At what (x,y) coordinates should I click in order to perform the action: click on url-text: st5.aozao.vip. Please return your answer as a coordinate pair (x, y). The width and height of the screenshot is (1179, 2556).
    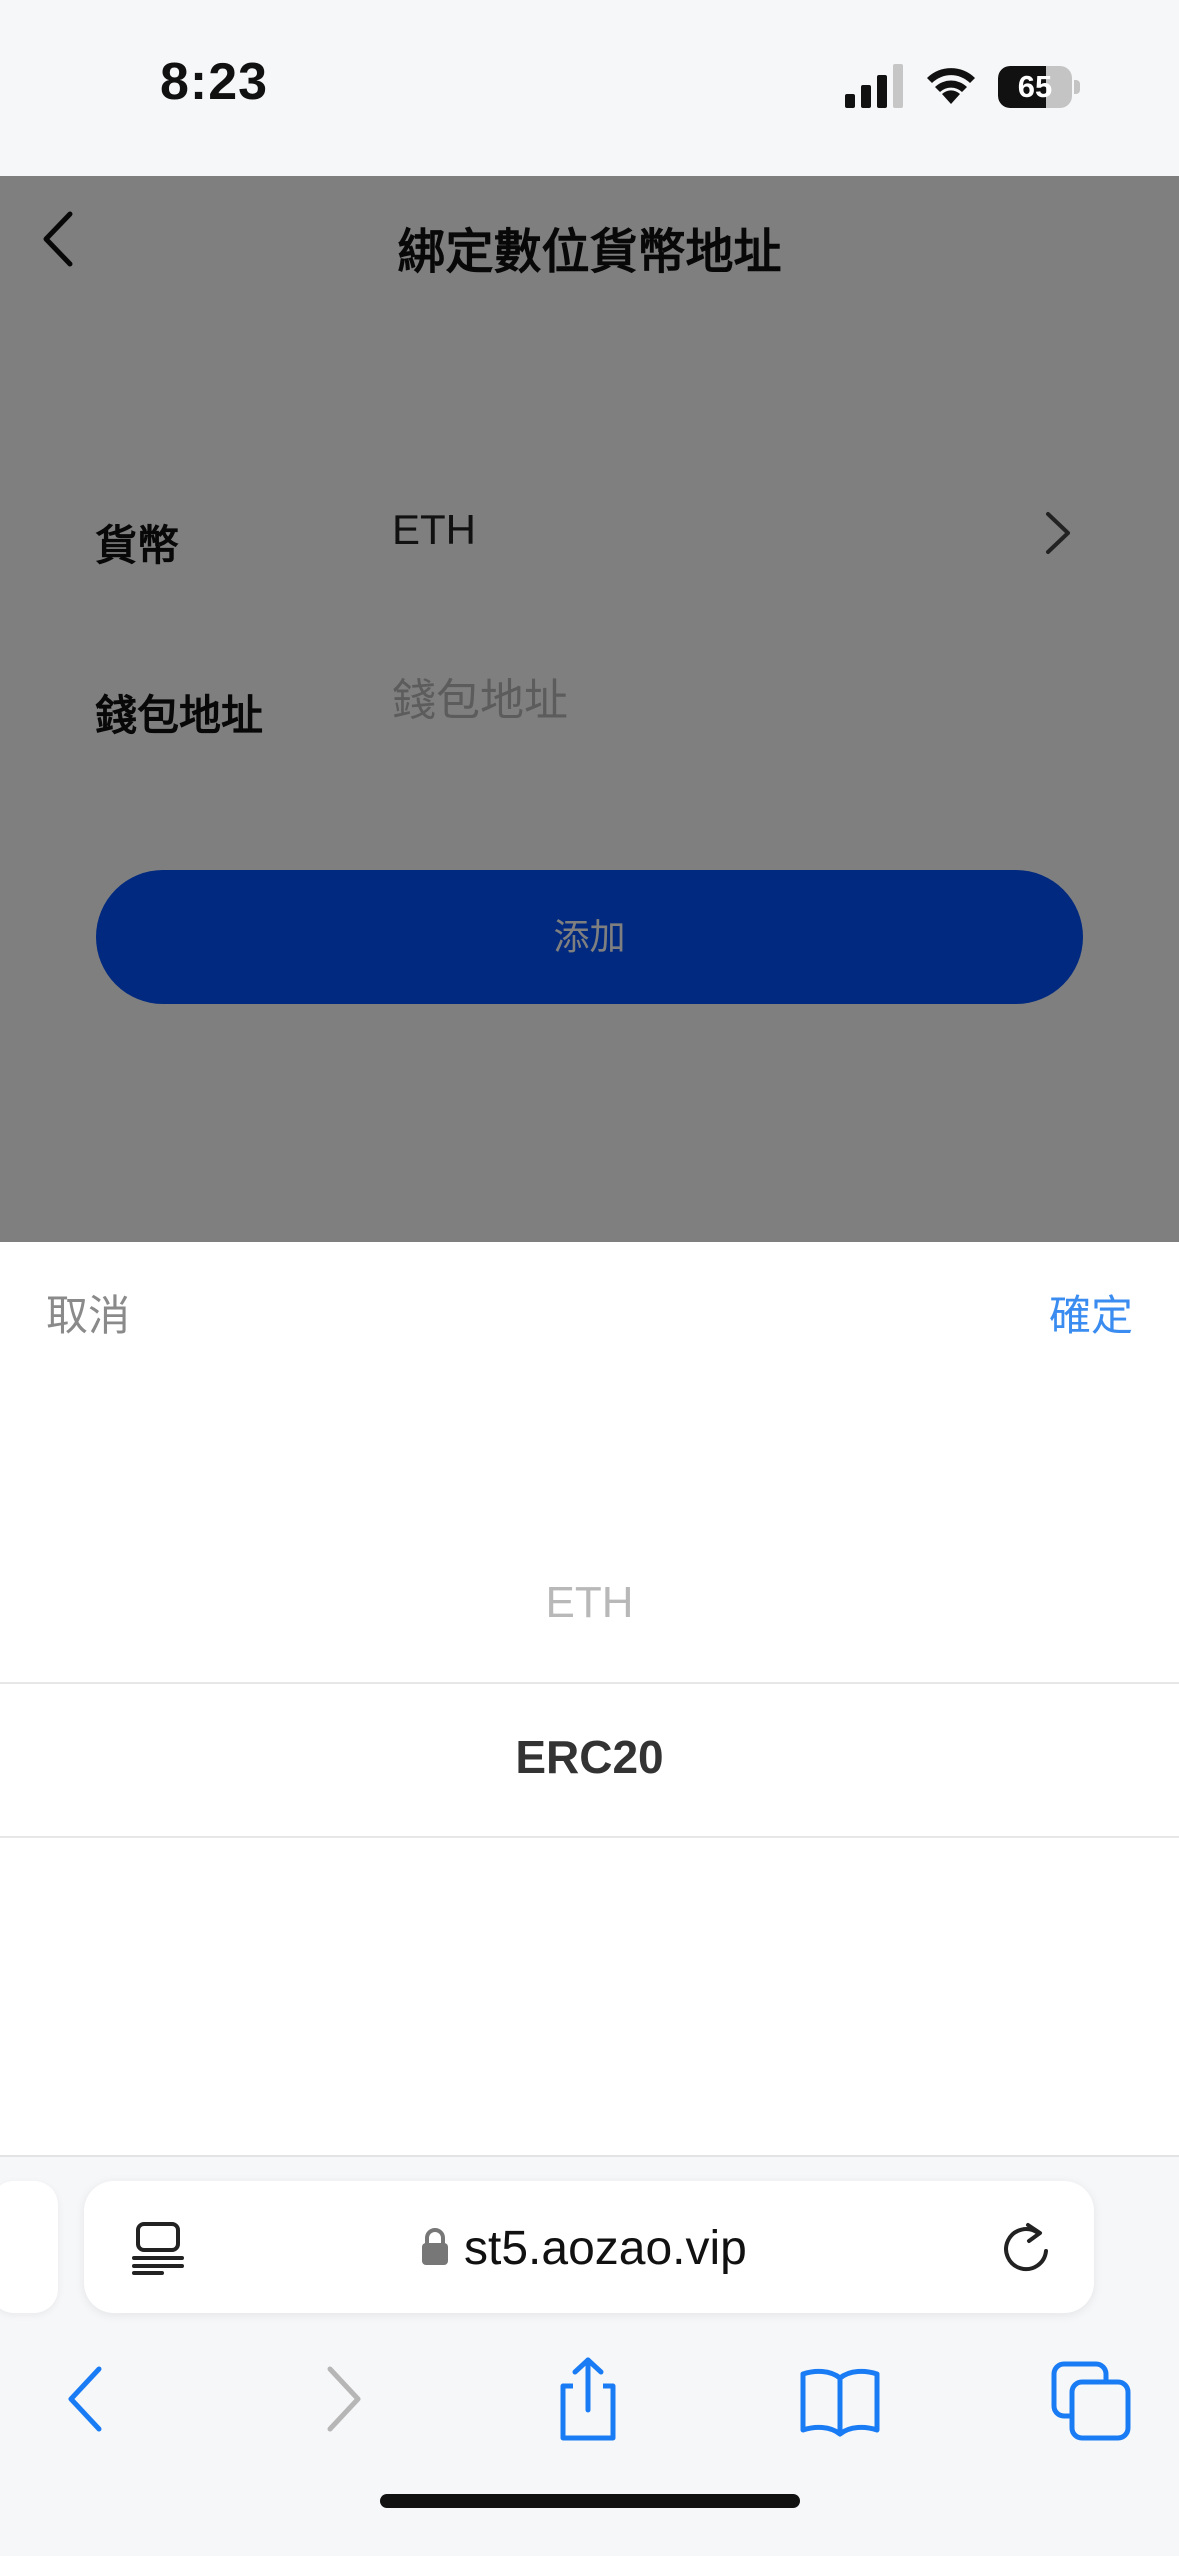
    Looking at the image, I should click on (605, 2248).